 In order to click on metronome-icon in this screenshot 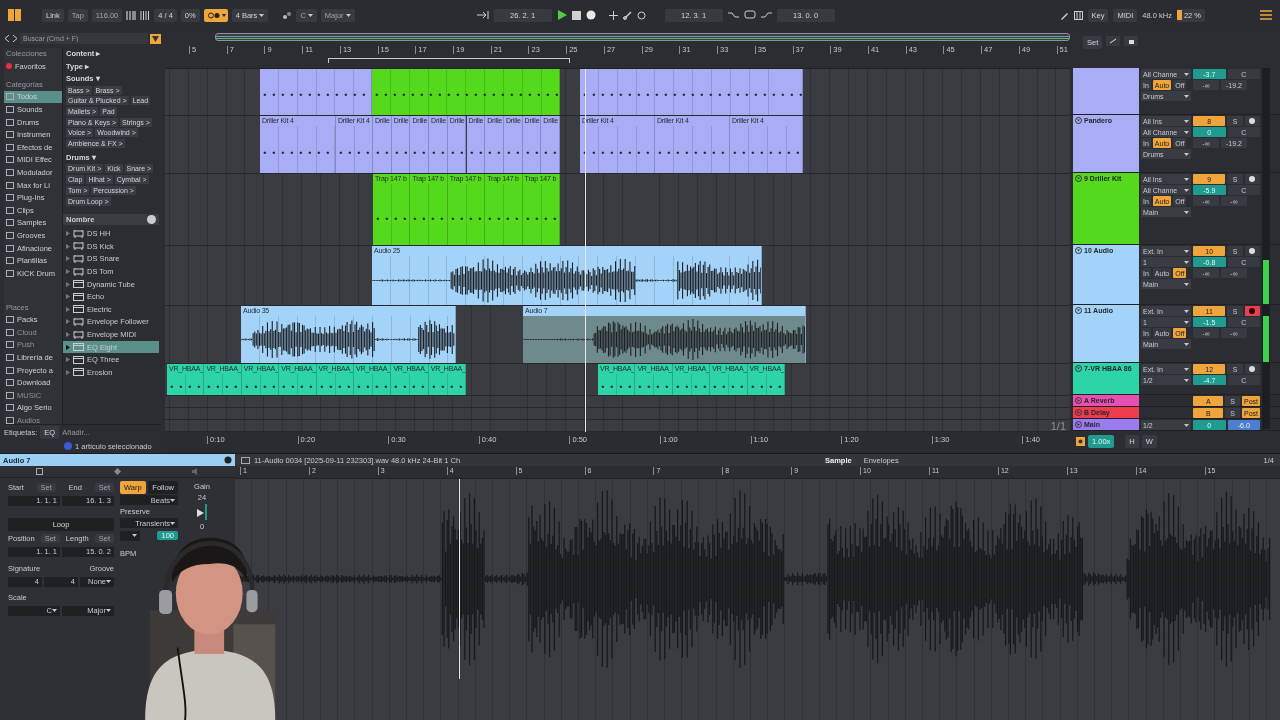, I will do `click(215, 15)`.